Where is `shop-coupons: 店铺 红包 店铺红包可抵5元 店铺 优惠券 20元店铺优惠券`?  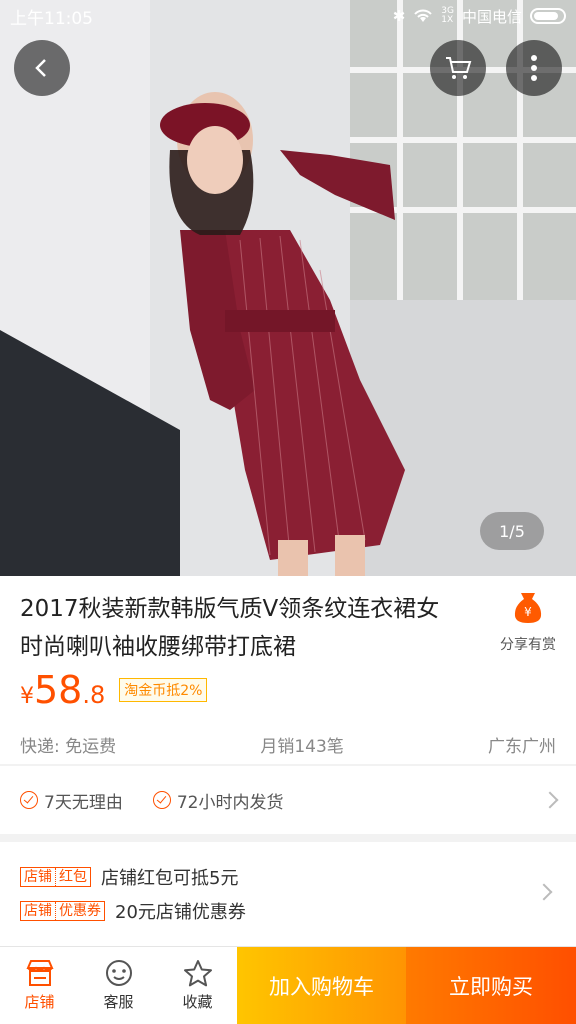 shop-coupons: 店铺 红包 店铺红包可抵5元 店铺 优惠券 20元店铺优惠券 is located at coordinates (288, 894).